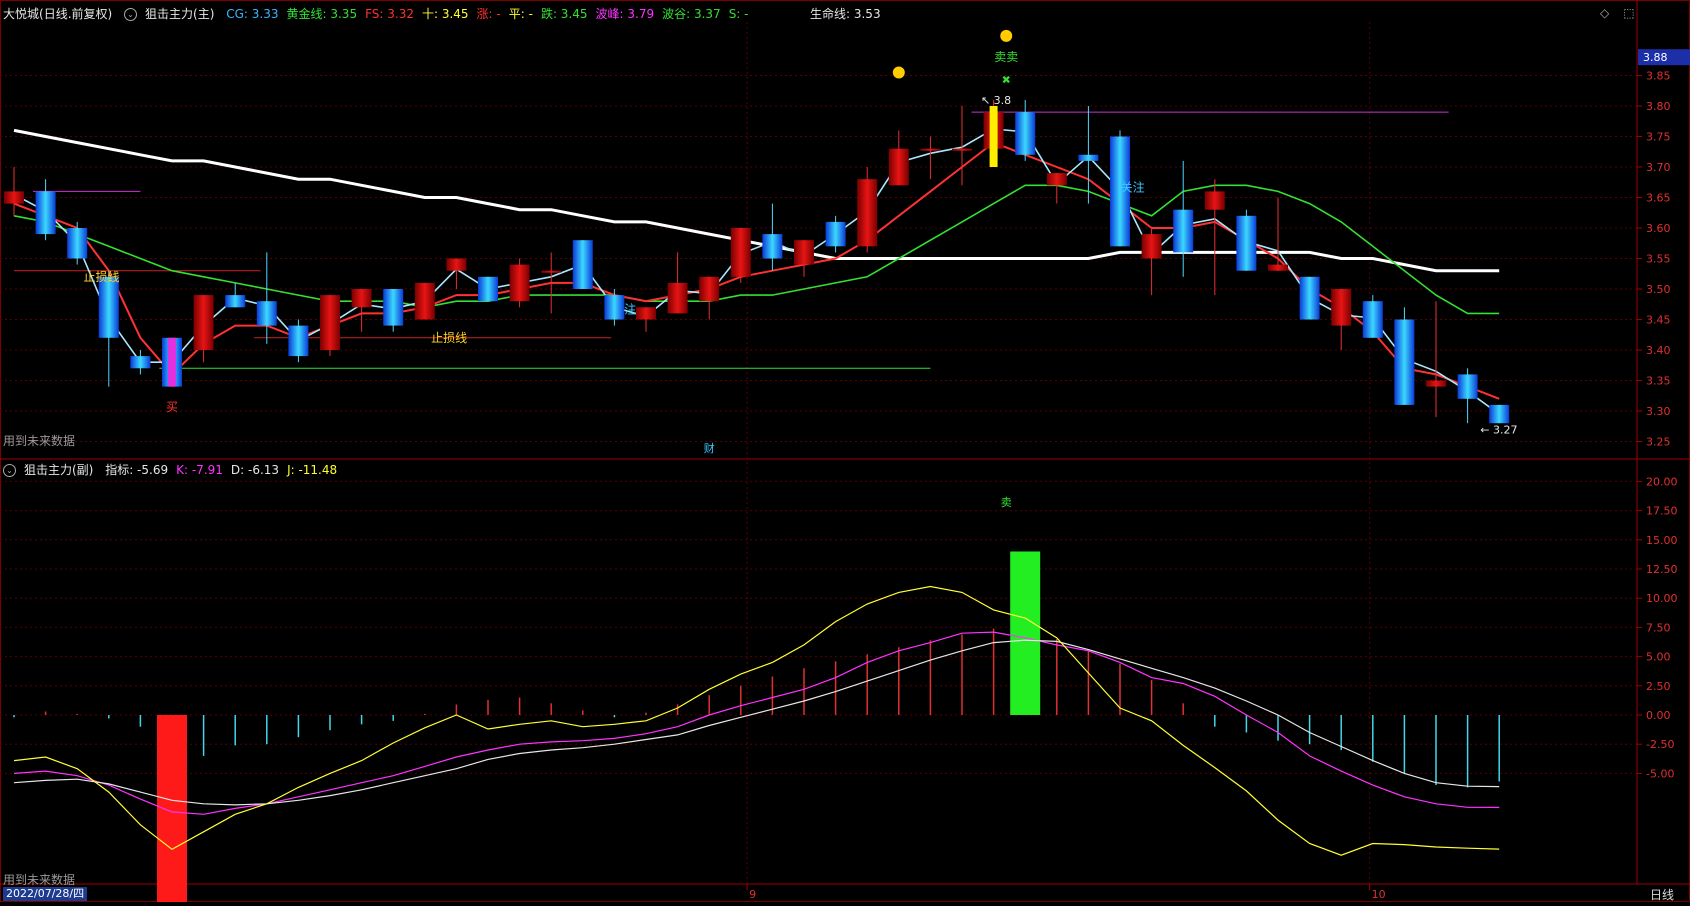  What do you see at coordinates (1660, 773) in the screenshot?
I see `indicator-tick-label: -5.00` at bounding box center [1660, 773].